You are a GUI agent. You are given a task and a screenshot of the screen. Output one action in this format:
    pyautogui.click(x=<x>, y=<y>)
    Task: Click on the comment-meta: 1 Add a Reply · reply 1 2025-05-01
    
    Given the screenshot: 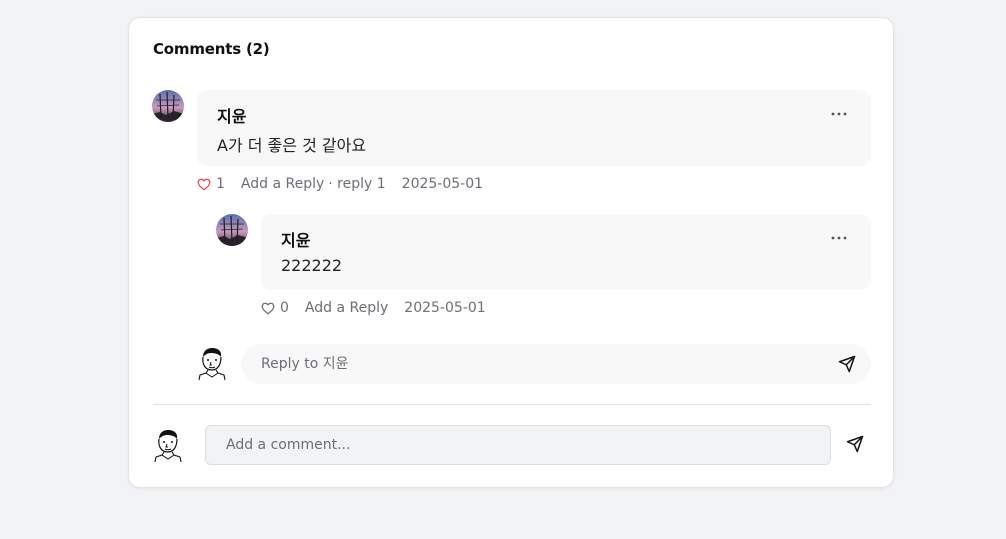 What is the action you would take?
    pyautogui.click(x=340, y=184)
    